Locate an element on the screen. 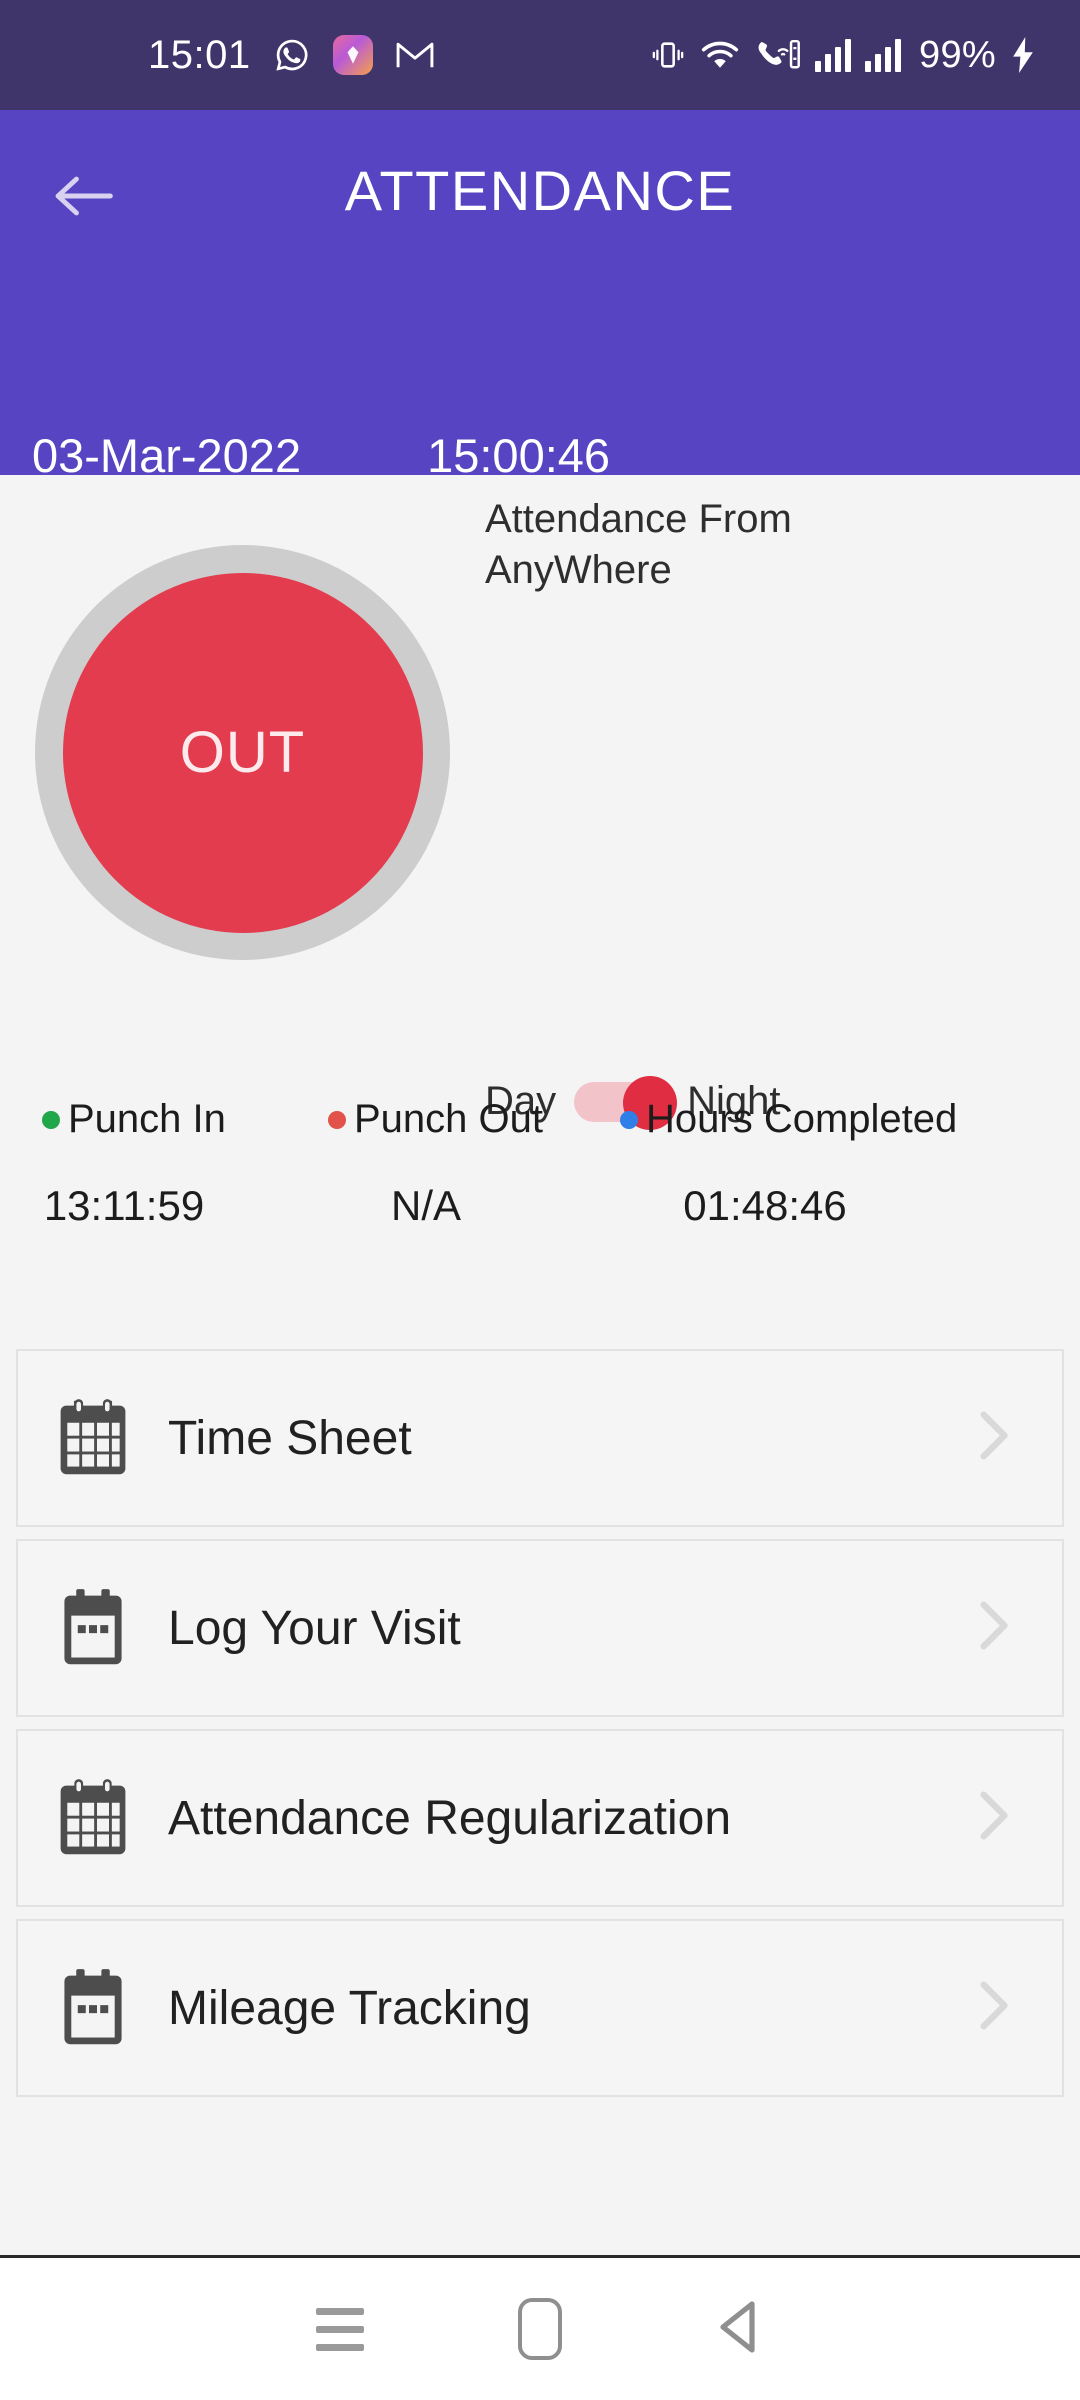 This screenshot has width=1080, height=2400. gmail-icon is located at coordinates (415, 55).